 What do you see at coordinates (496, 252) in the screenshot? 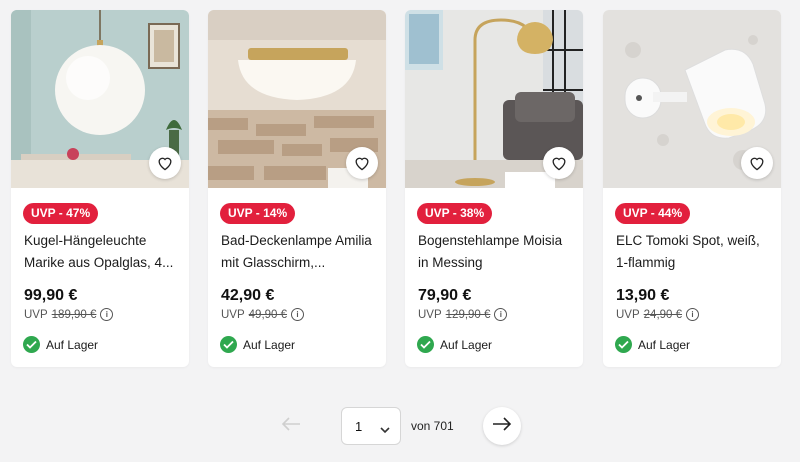
I see `product-title: Bogenstehlampe Moisia in Messing` at bounding box center [496, 252].